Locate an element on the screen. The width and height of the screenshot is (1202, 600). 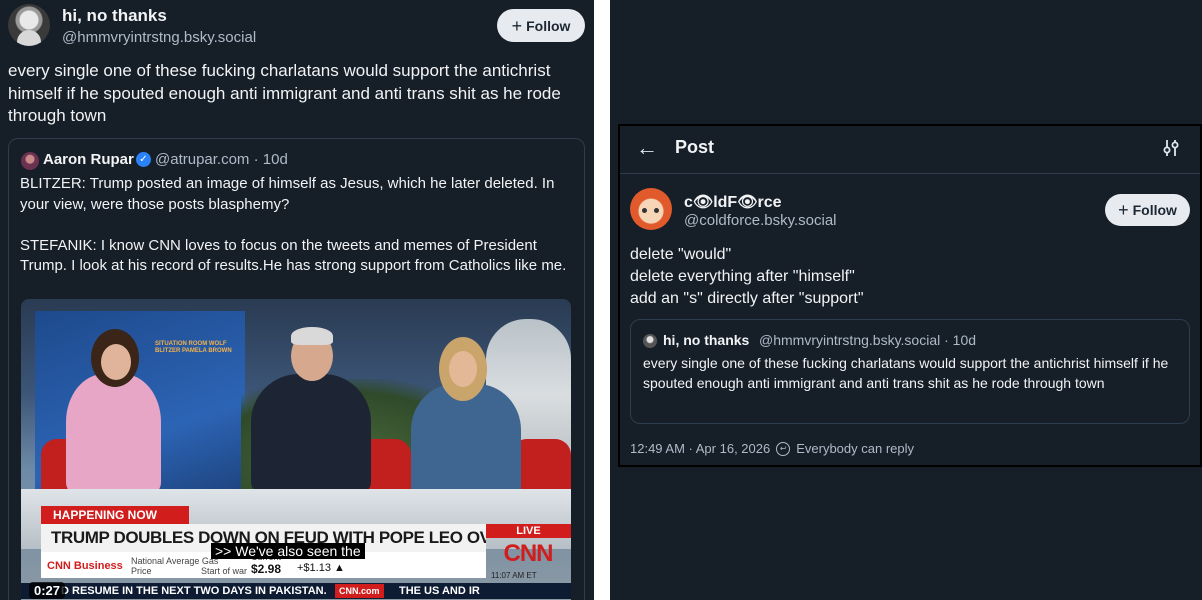
video-elapsed-time: 0:27 is located at coordinates (47, 590).